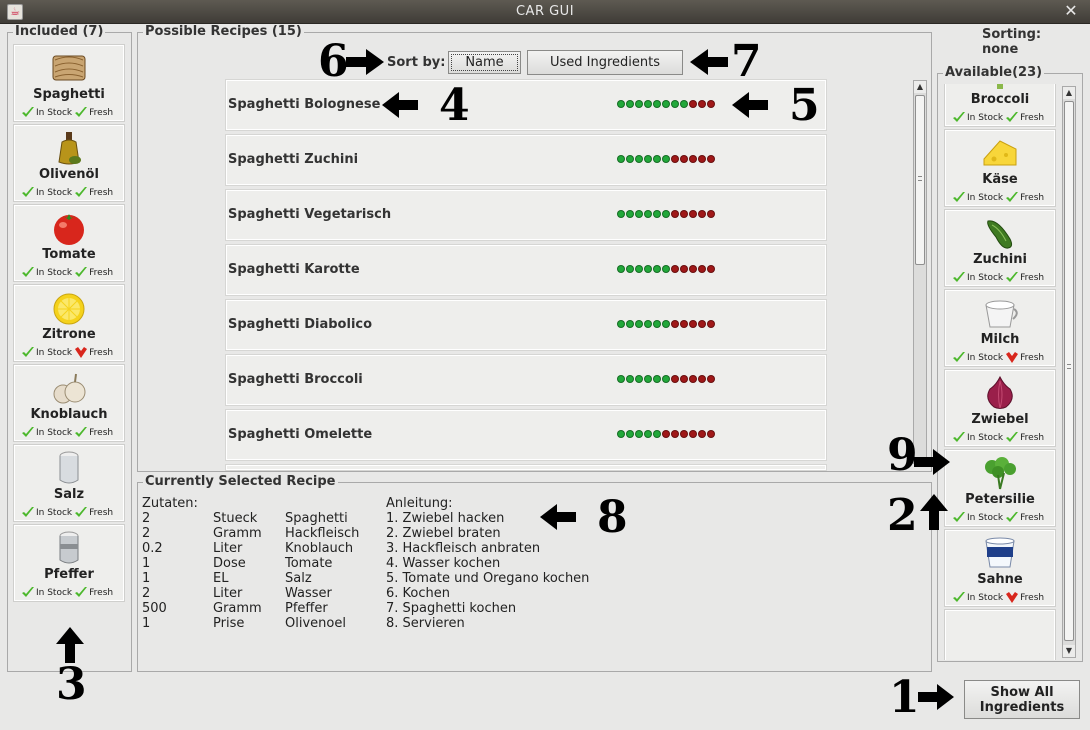 The image size is (1090, 730). I want to click on available-ingredient-card: Petersilie In Stock Fresh, so click(1000, 488).